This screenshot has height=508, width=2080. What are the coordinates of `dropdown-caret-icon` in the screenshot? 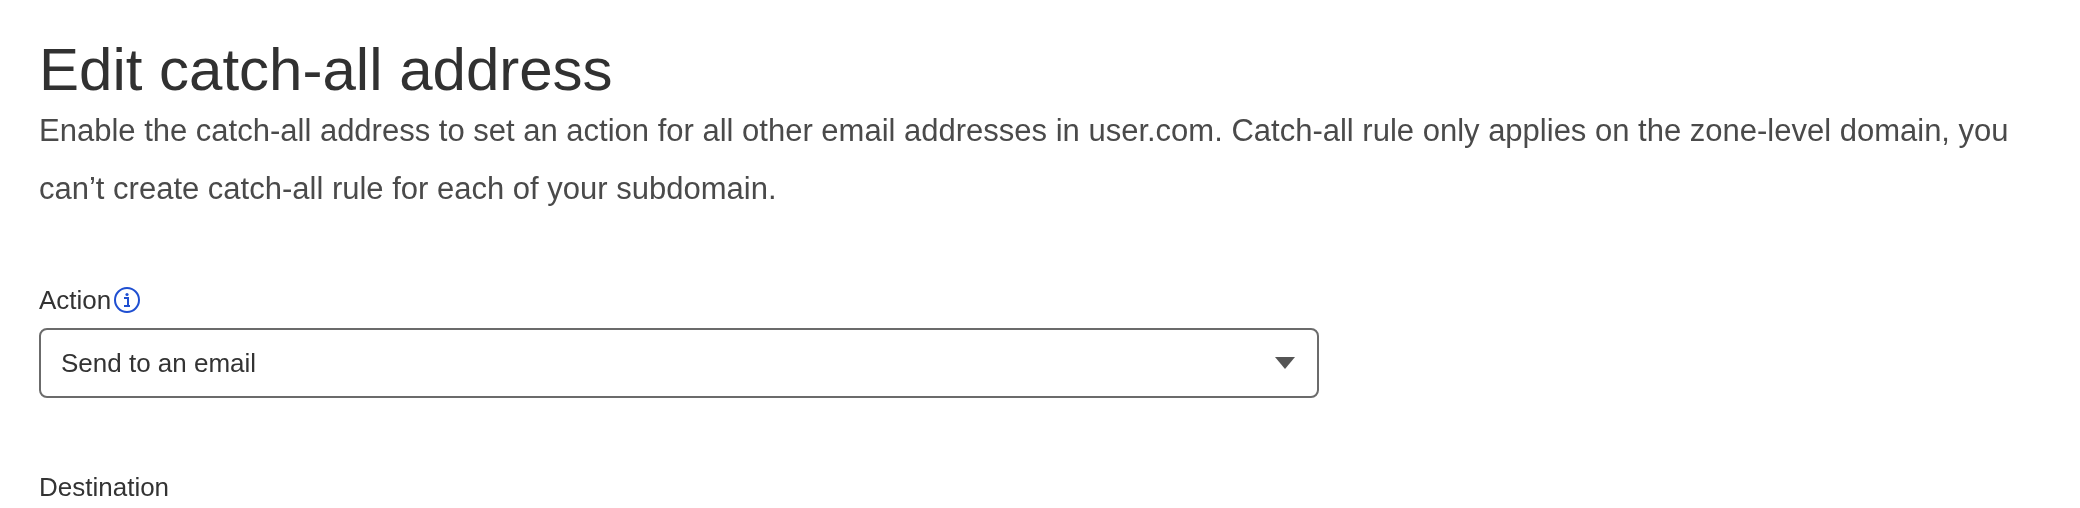 It's located at (1285, 363).